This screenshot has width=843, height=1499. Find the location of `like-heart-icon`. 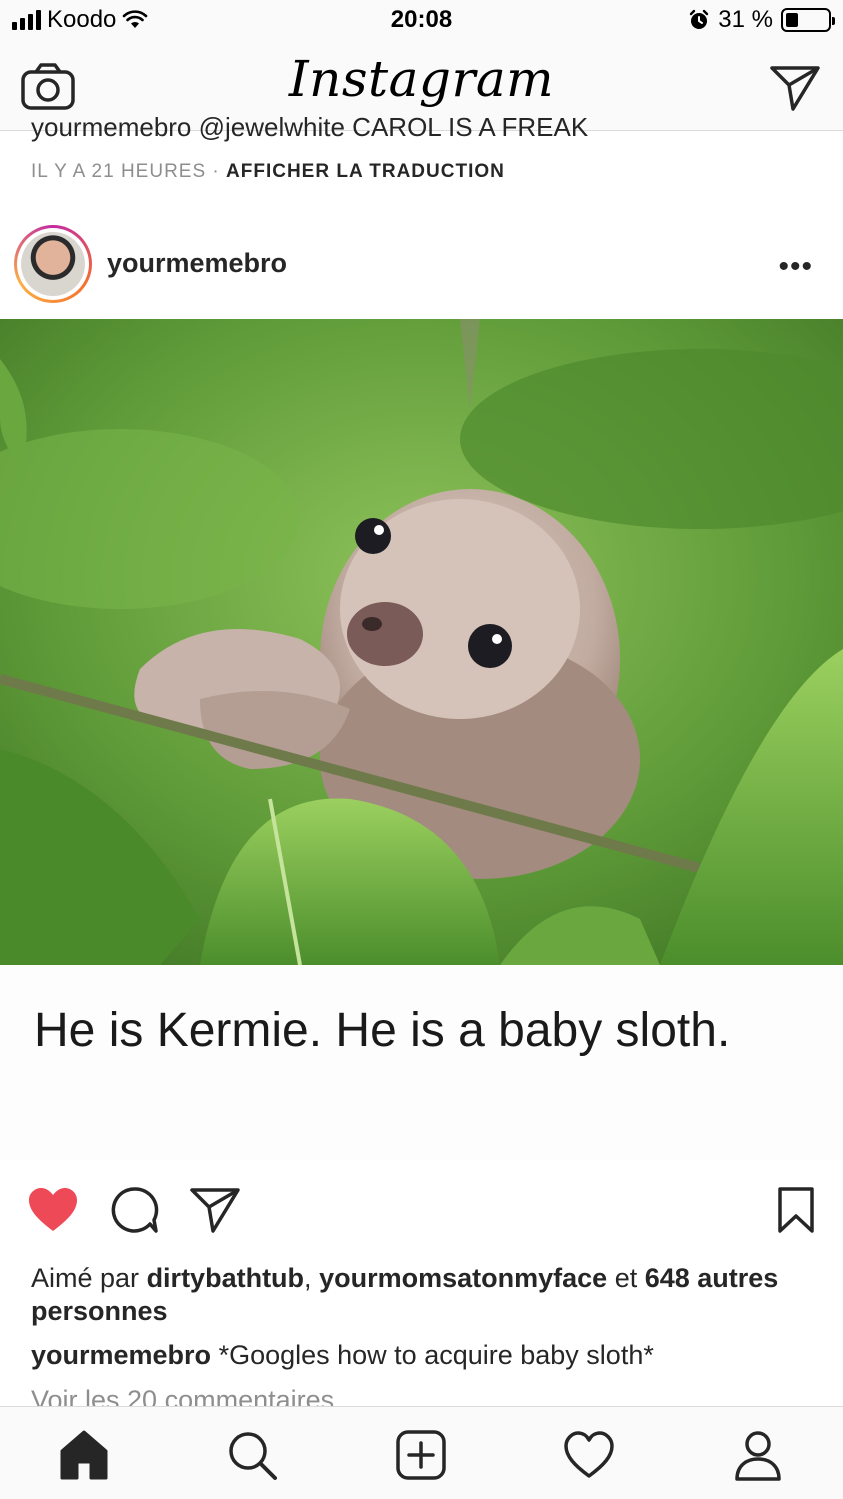

like-heart-icon is located at coordinates (53, 1210).